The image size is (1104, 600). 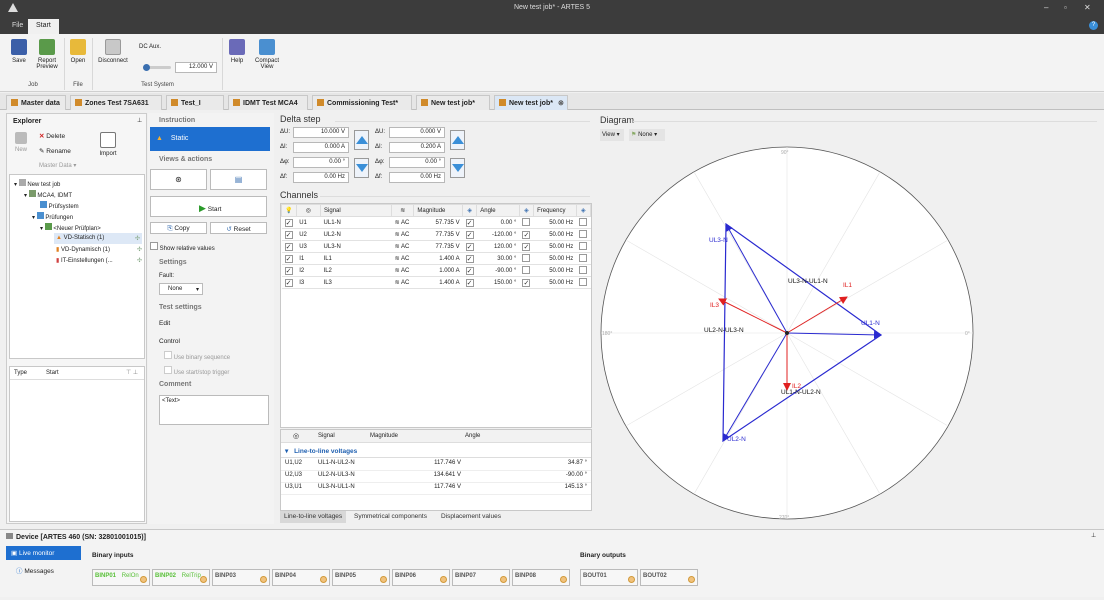 What do you see at coordinates (99, 249) in the screenshot?
I see `tree-item: ▮ VD-Dynamisch (1) ✣` at bounding box center [99, 249].